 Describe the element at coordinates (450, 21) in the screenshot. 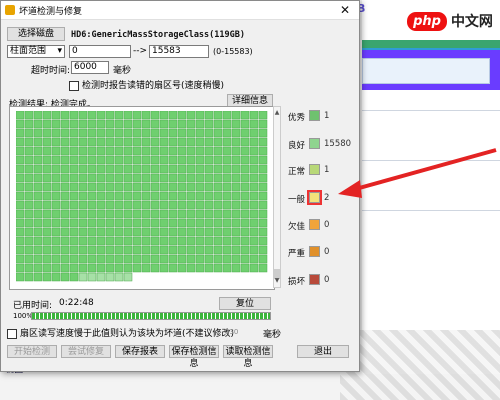

I see `watermark: php 中文网` at that location.